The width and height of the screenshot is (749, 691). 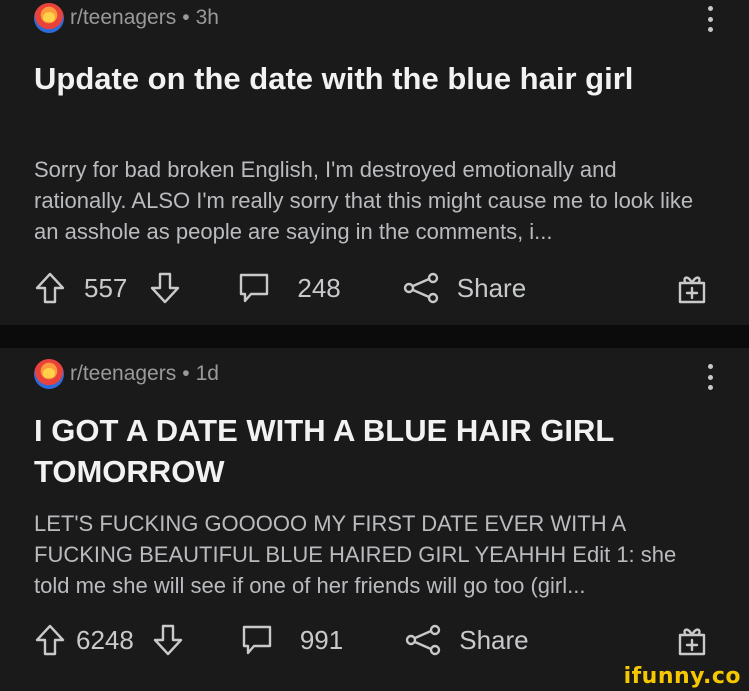 What do you see at coordinates (321, 639) in the screenshot?
I see `comment-count: 991` at bounding box center [321, 639].